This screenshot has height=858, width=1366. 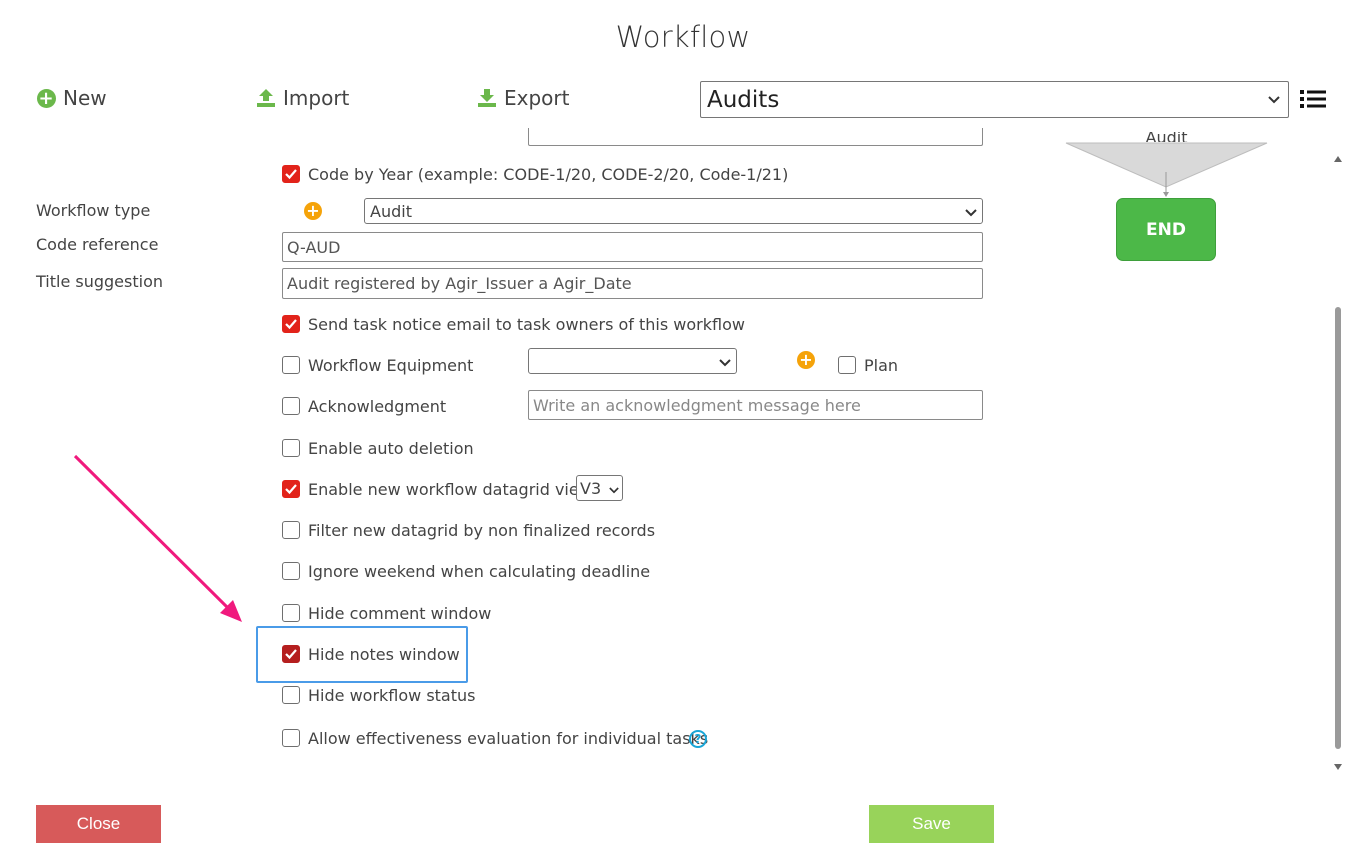 I want to click on workflow-equipment-checkbox, so click(x=291, y=365).